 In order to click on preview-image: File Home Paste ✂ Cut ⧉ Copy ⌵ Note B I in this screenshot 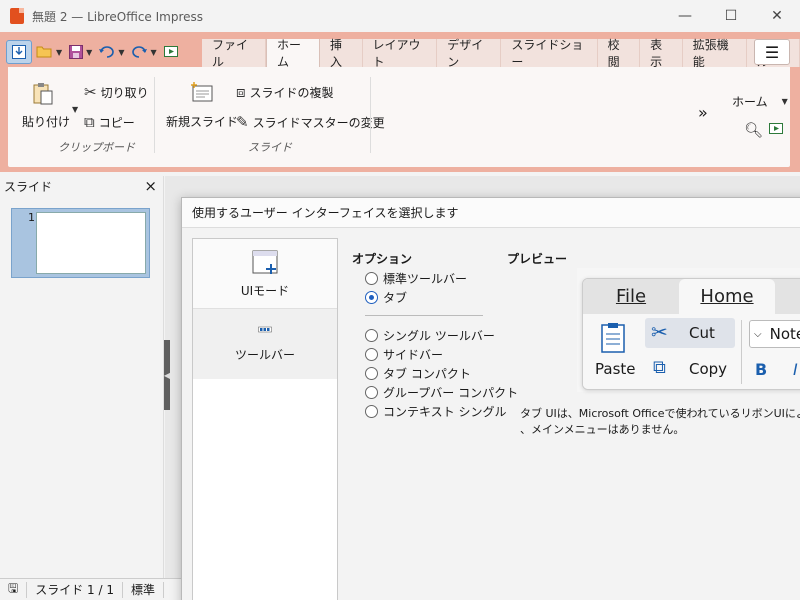, I will do `click(691, 334)`.